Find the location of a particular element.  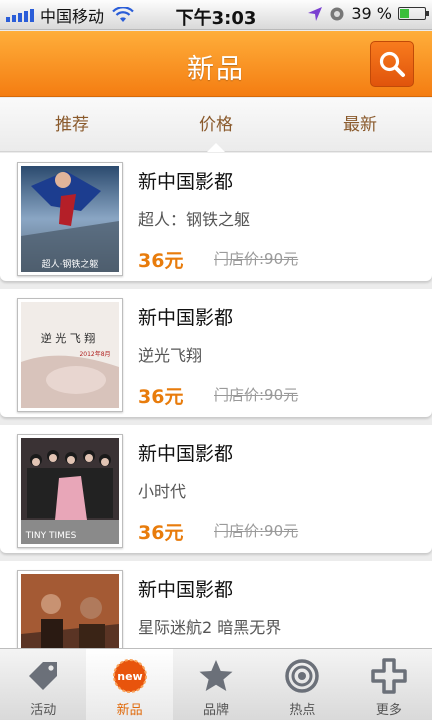

sort-tabs: 推荐 价格 最新 is located at coordinates (216, 125).